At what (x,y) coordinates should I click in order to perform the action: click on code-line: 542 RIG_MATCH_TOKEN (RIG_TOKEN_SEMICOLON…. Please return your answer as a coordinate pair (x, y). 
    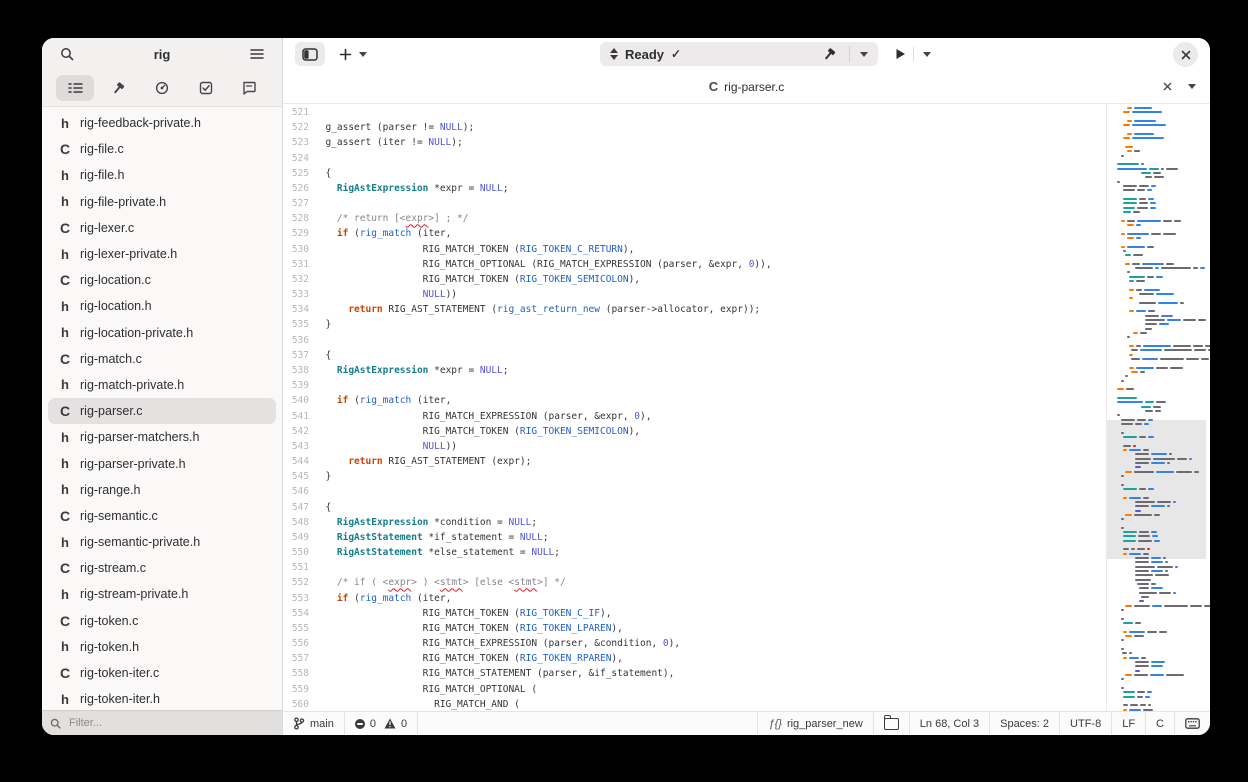
    Looking at the image, I should click on (691, 431).